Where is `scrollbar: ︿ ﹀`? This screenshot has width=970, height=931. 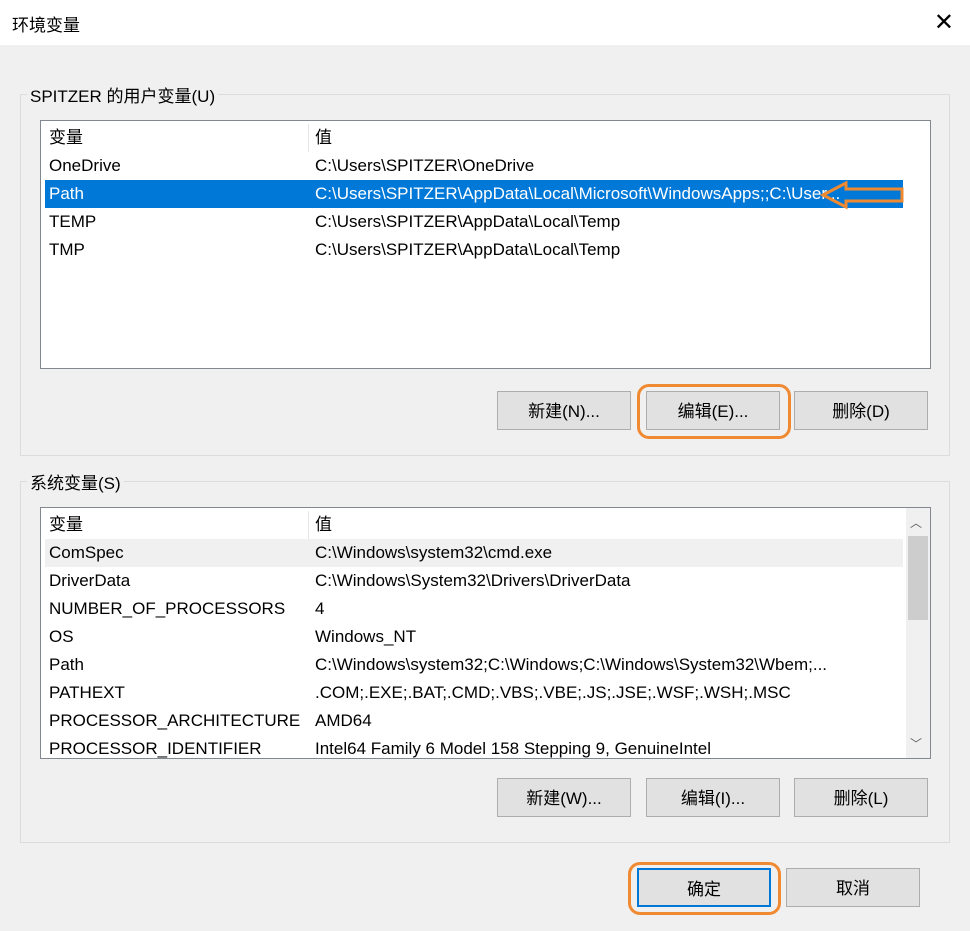
scrollbar: ︿ ﹀ is located at coordinates (918, 633).